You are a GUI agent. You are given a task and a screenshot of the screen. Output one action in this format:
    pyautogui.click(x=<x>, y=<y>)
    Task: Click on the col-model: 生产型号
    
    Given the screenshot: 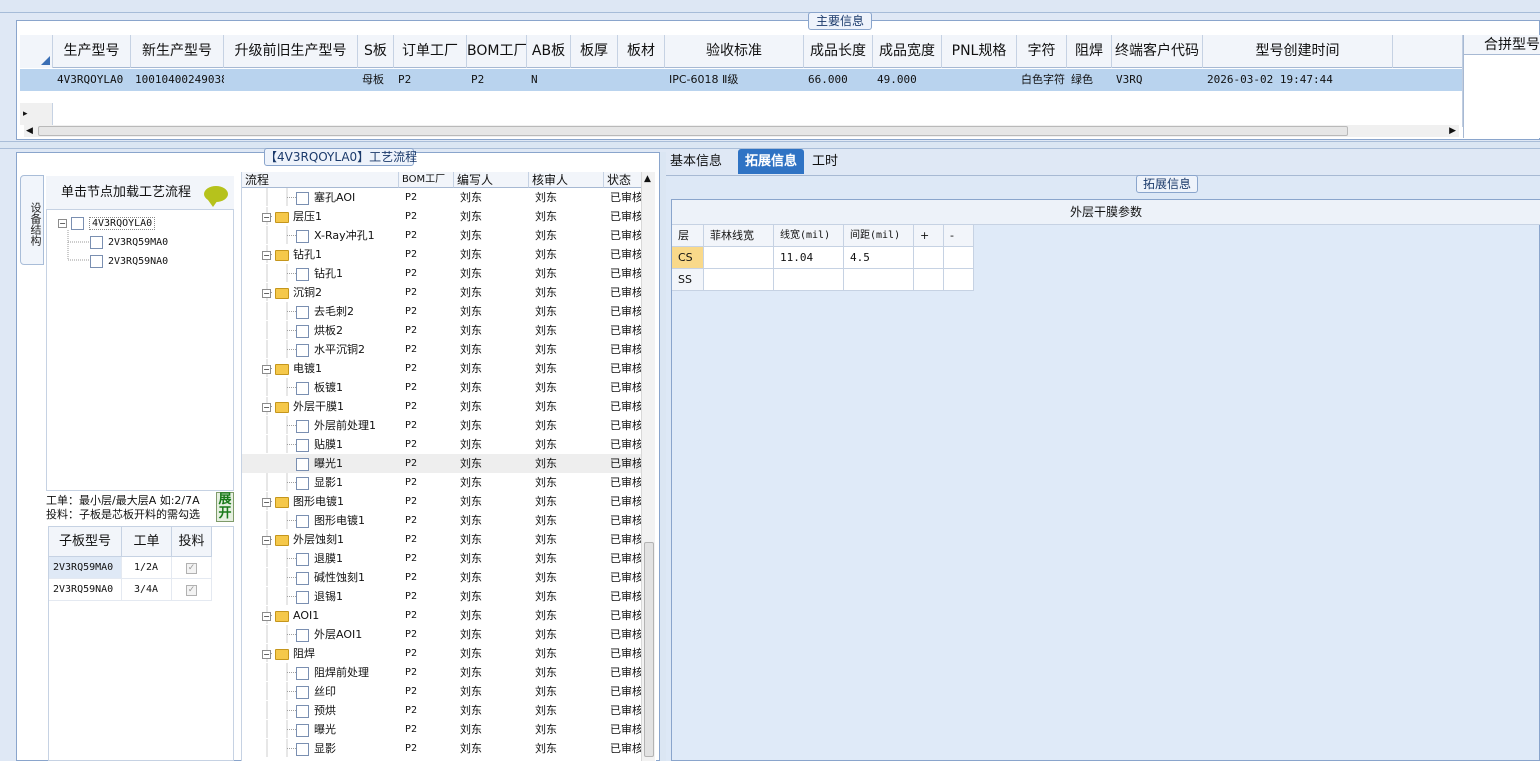 What is the action you would take?
    pyautogui.click(x=92, y=51)
    